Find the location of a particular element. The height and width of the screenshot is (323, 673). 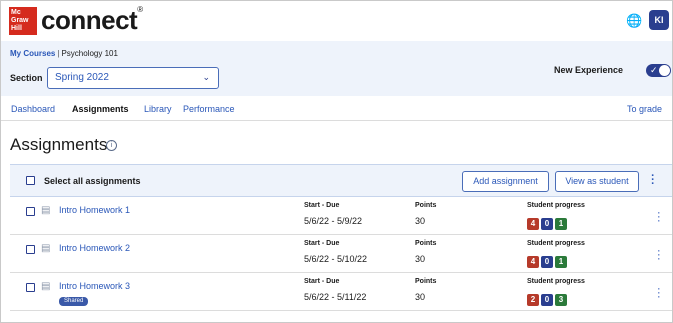

tab-library: Library is located at coordinates (158, 109).